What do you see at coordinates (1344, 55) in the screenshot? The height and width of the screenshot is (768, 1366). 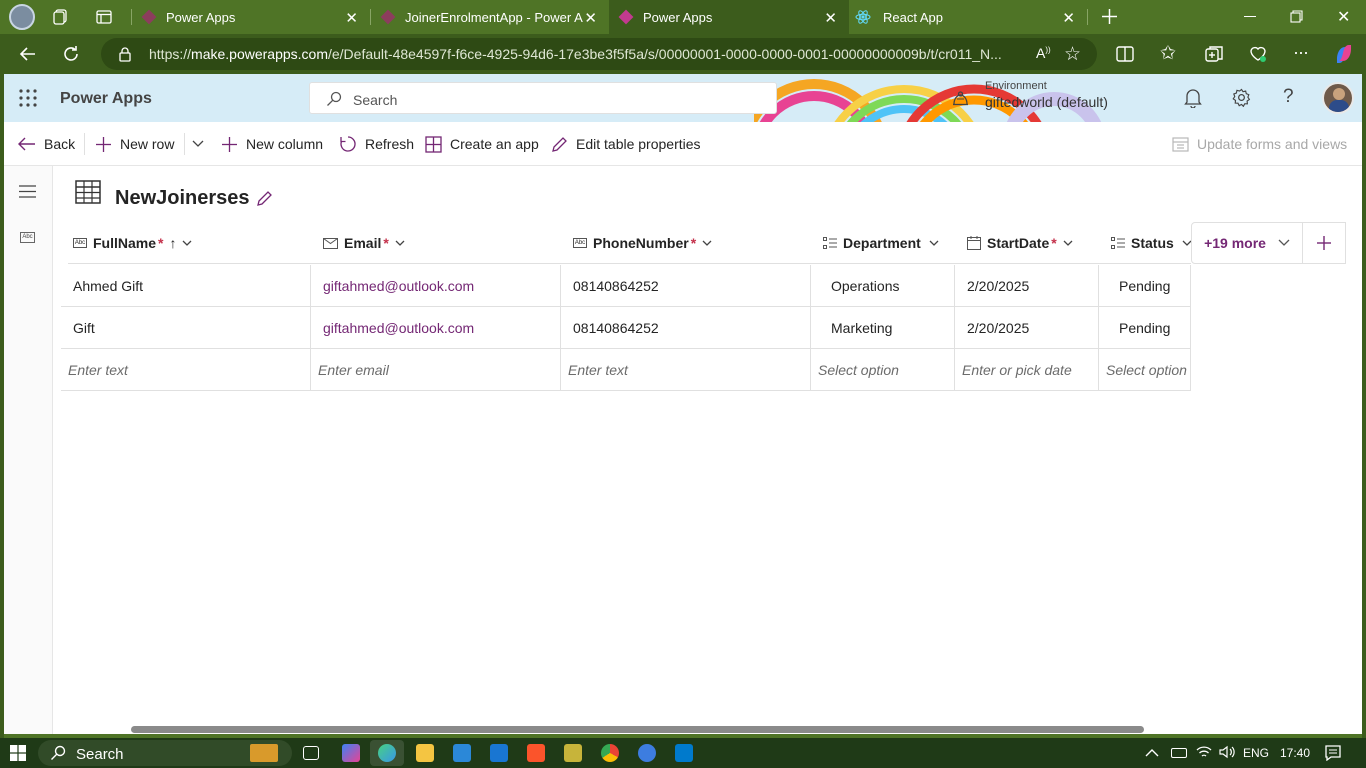 I see `copilot-icon` at bounding box center [1344, 55].